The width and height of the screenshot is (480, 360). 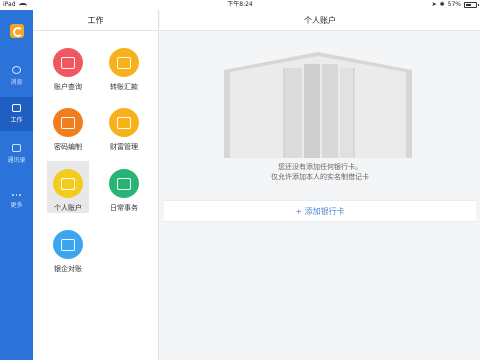 I want to click on status-right: ➤ ✱ 57%, so click(x=455, y=5).